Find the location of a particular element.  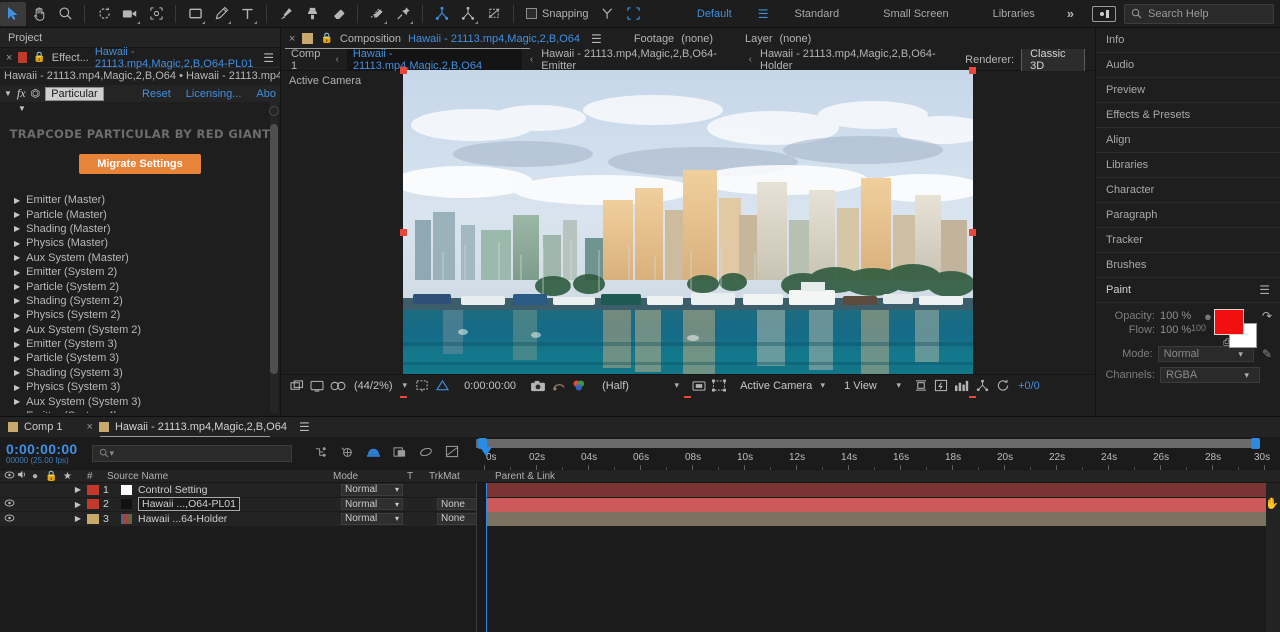

project-tab-label: Project is located at coordinates (25, 38).